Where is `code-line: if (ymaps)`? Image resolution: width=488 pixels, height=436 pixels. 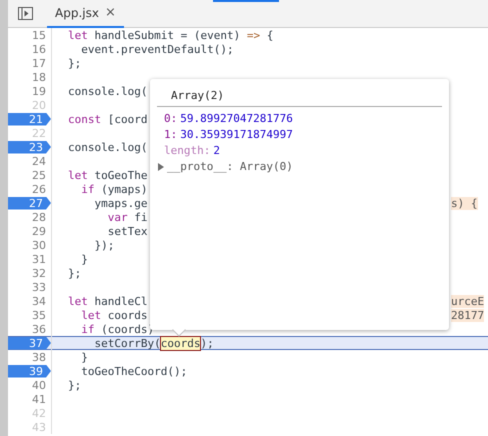
code-line: if (ymaps) is located at coordinates (114, 189).